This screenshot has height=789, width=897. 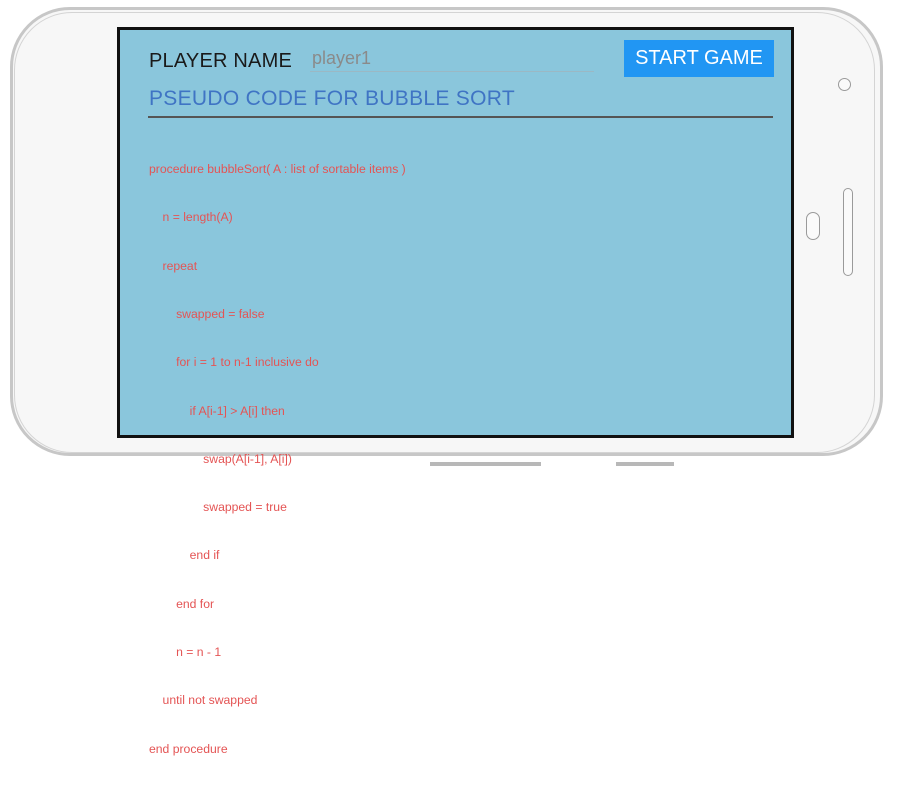 I want to click on code-line: for i = 1 to n-1 inclusive do, so click(x=234, y=362).